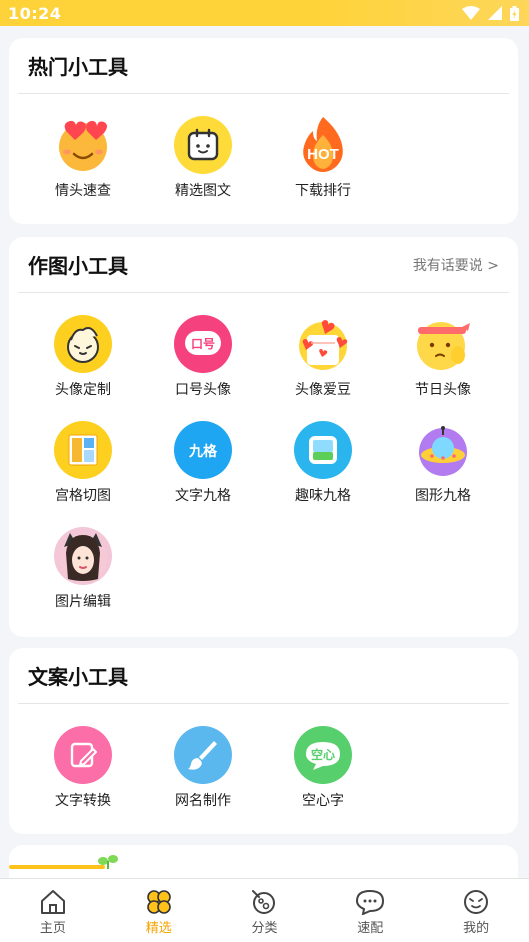  Describe the element at coordinates (203, 191) in the screenshot. I see `tool-label: 精选图文` at that location.